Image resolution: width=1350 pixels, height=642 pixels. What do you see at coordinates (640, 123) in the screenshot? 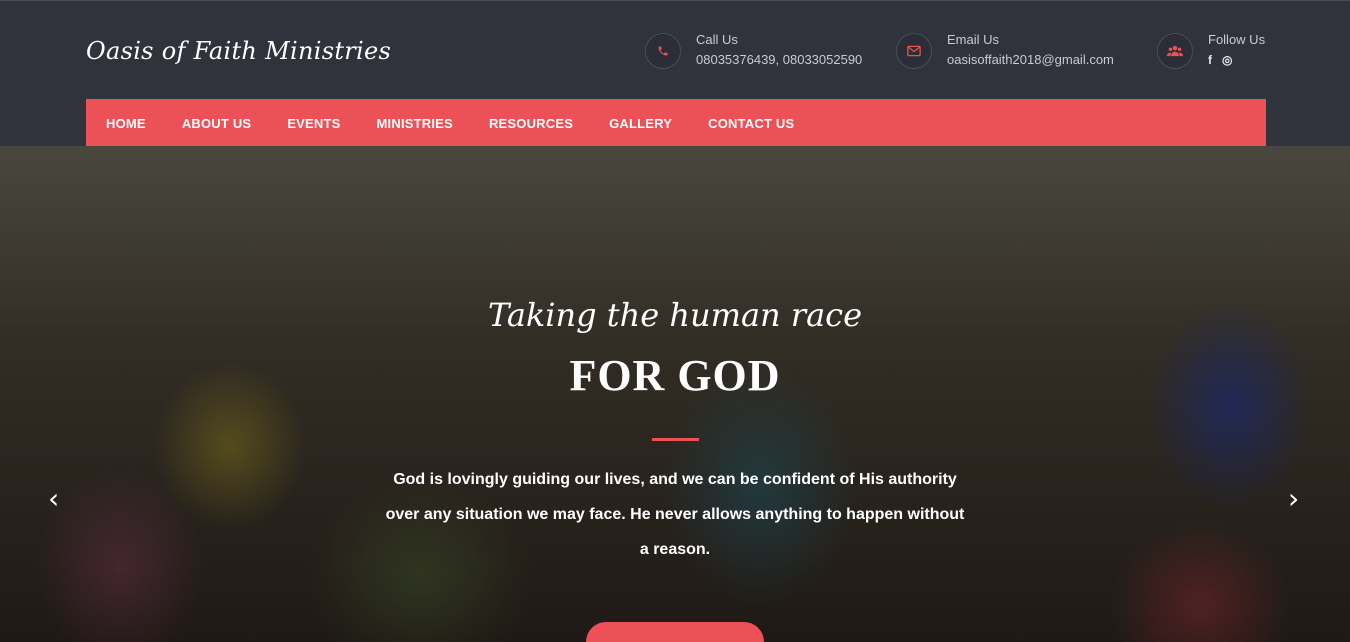
I see `nav-gallery: GALLERY` at bounding box center [640, 123].